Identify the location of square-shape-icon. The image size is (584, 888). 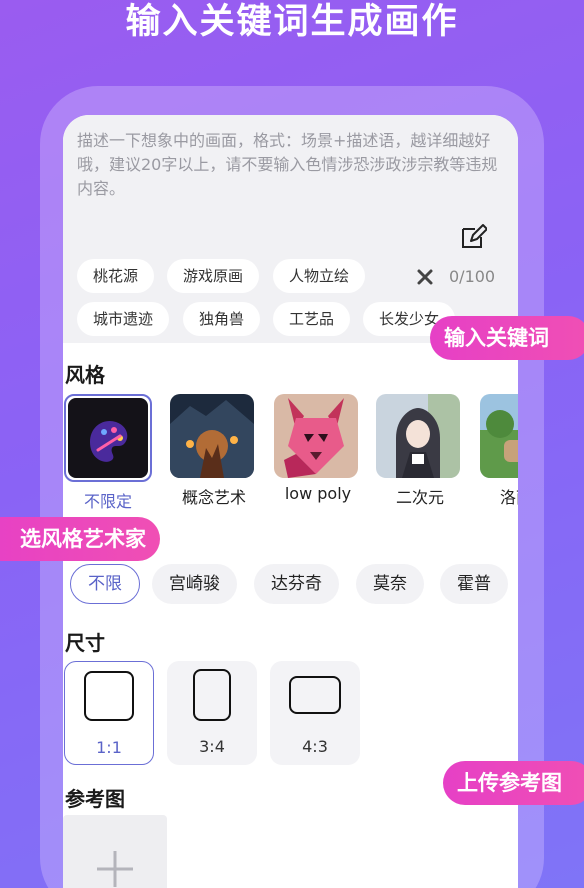
(109, 696).